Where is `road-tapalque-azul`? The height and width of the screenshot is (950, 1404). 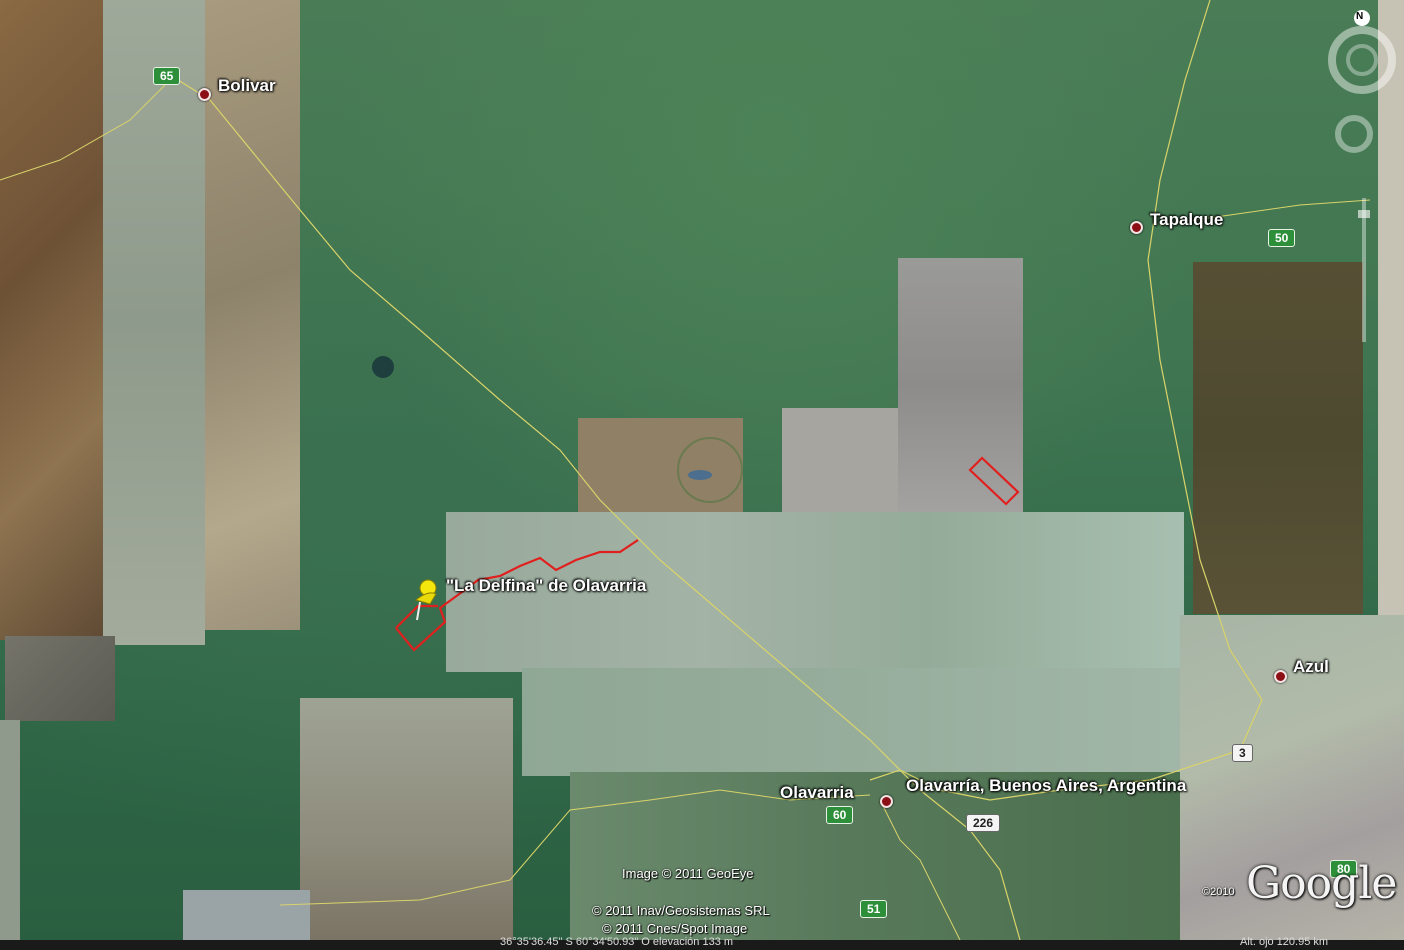
road-tapalque-azul is located at coordinates (1205, 350).